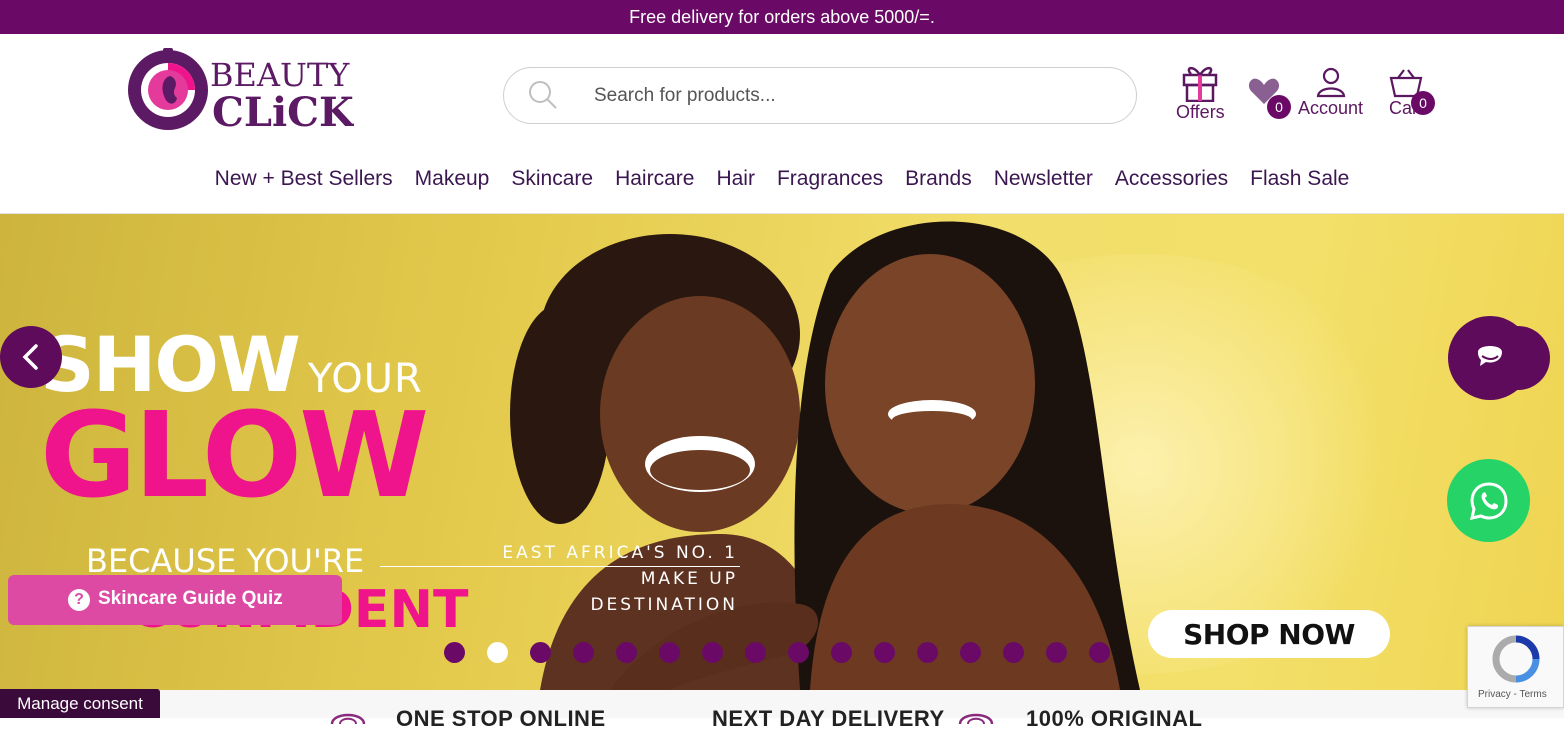  I want to click on nav-brands: Brands, so click(938, 179).